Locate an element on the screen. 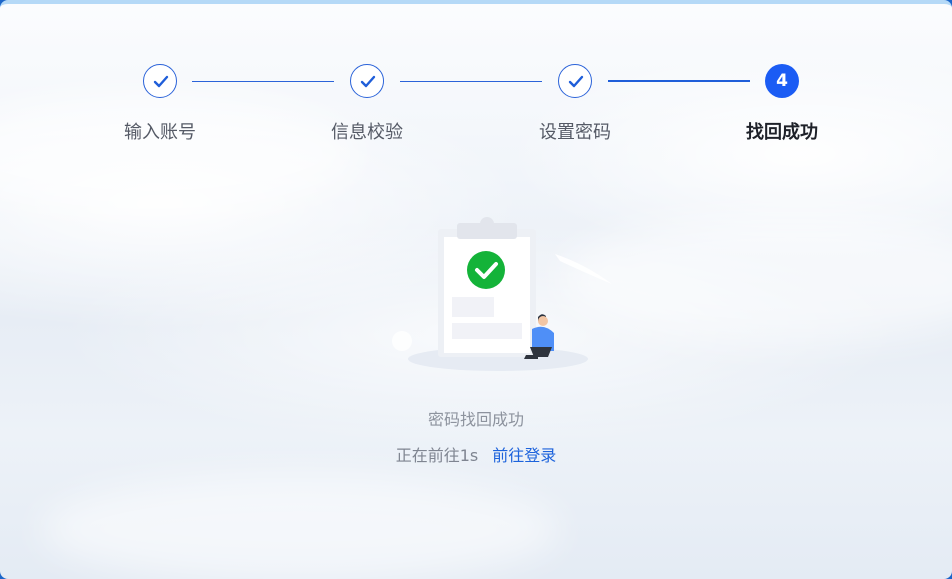 This screenshot has height=579, width=952. redirect-line: 正在前往1s 前往登录 is located at coordinates (476, 454).